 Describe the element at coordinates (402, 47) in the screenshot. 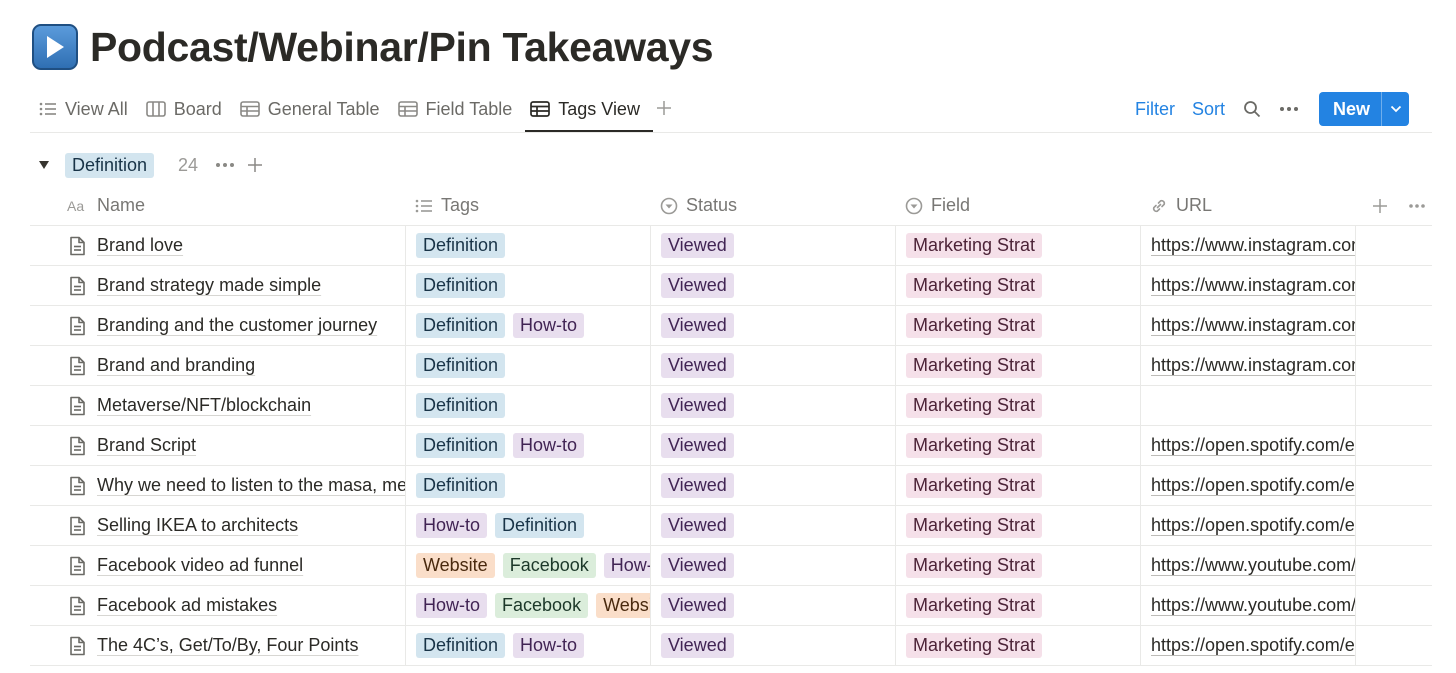

I see `page-title: Podcast/Webinar/Pin Takeaways` at that location.